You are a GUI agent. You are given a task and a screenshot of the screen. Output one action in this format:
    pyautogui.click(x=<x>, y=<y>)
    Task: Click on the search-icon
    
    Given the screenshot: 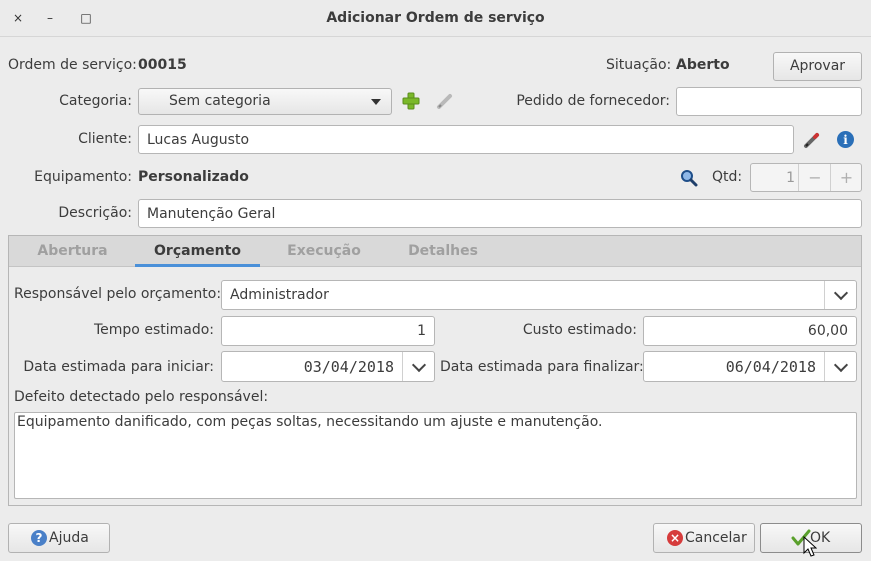 What is the action you would take?
    pyautogui.click(x=689, y=178)
    